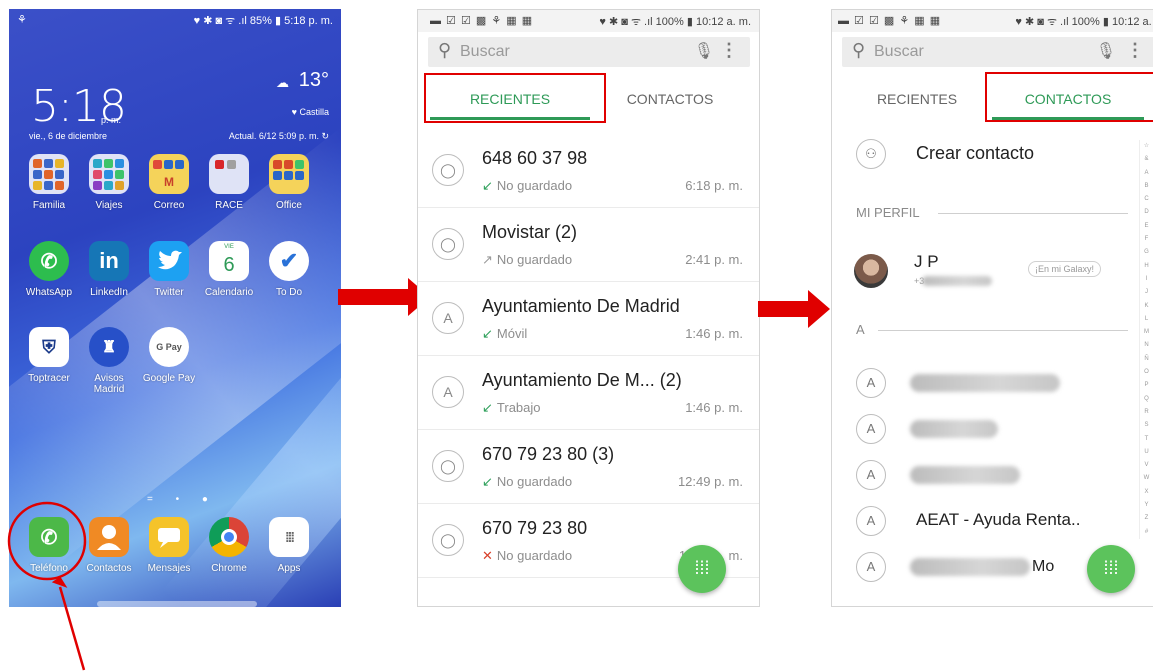  What do you see at coordinates (111, 120) in the screenshot?
I see `clock-ampm: p. m.` at bounding box center [111, 120].